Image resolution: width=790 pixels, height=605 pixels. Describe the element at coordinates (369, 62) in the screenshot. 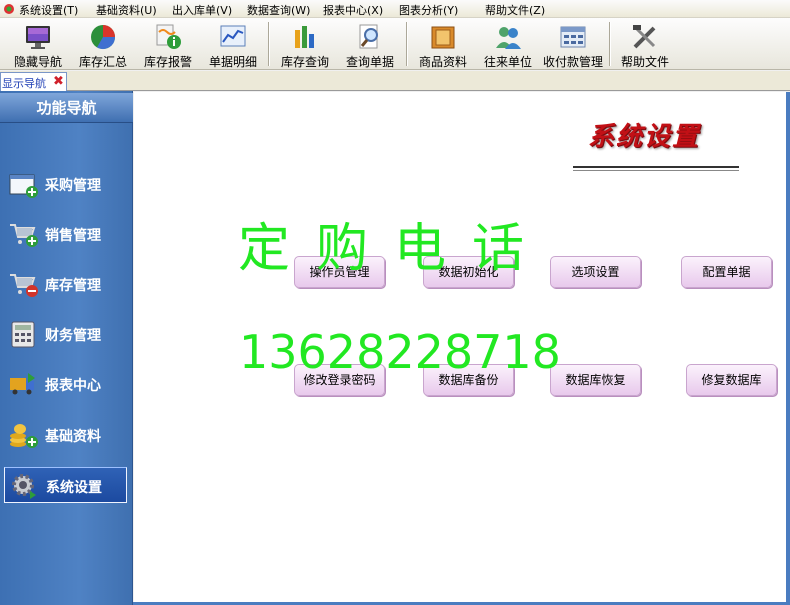

I see `query-documents-label: 查询单据` at that location.